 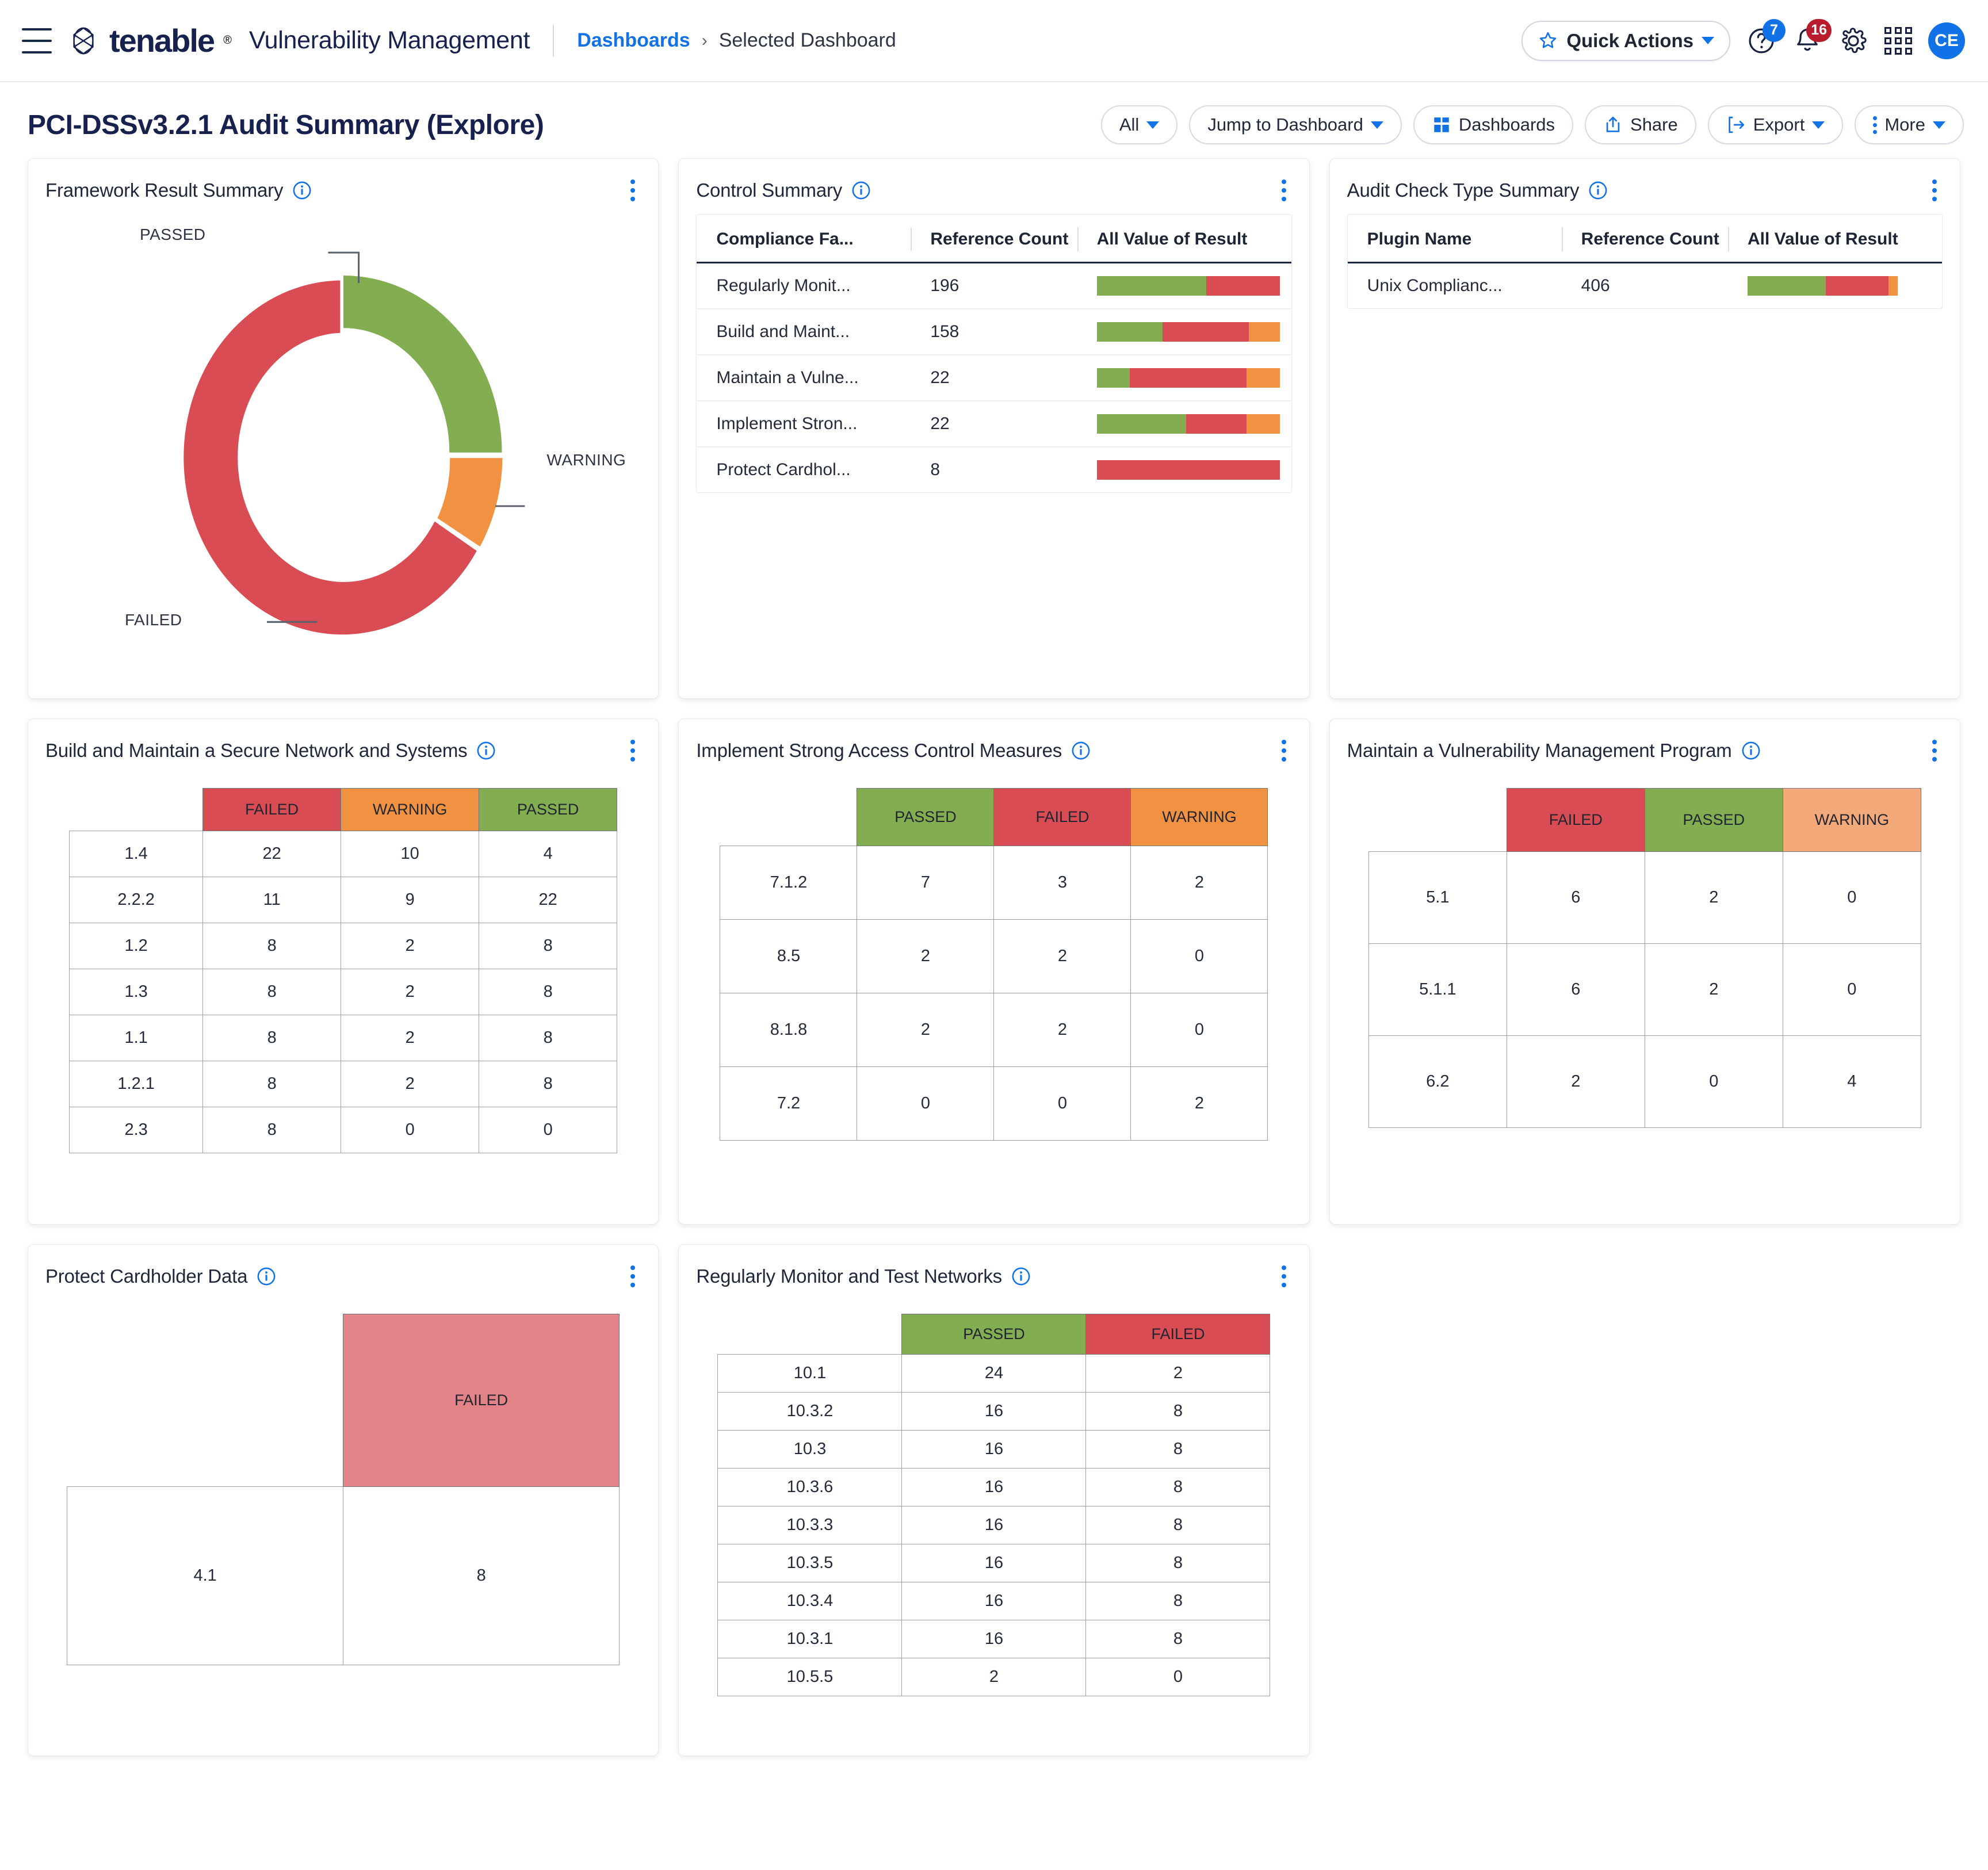 I want to click on matrix-row: 10.3.1 16 8, so click(x=994, y=1639).